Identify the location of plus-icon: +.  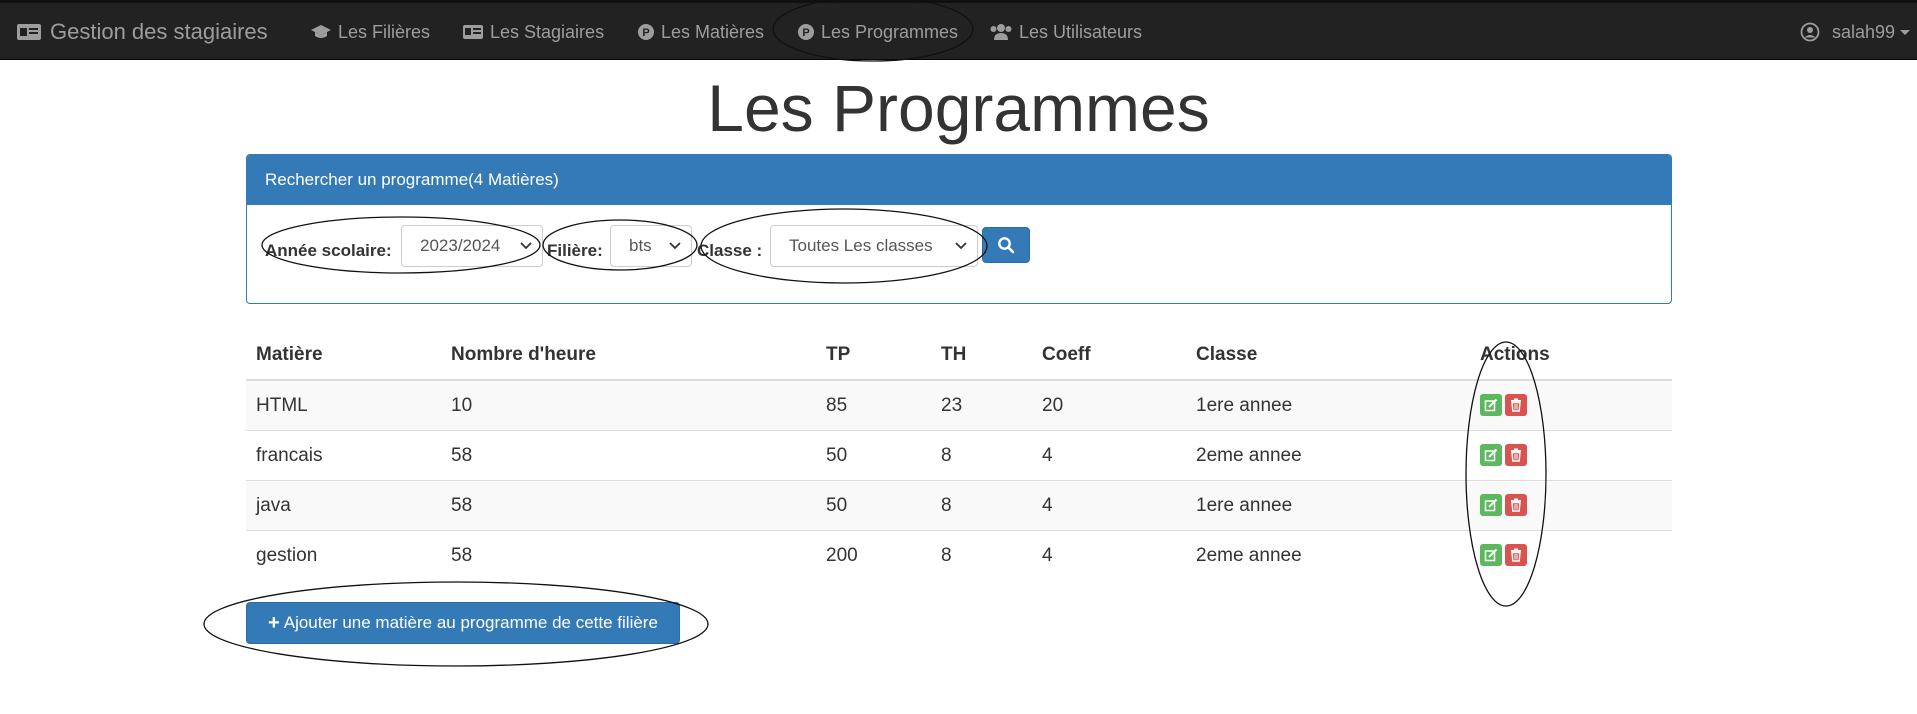
(274, 622).